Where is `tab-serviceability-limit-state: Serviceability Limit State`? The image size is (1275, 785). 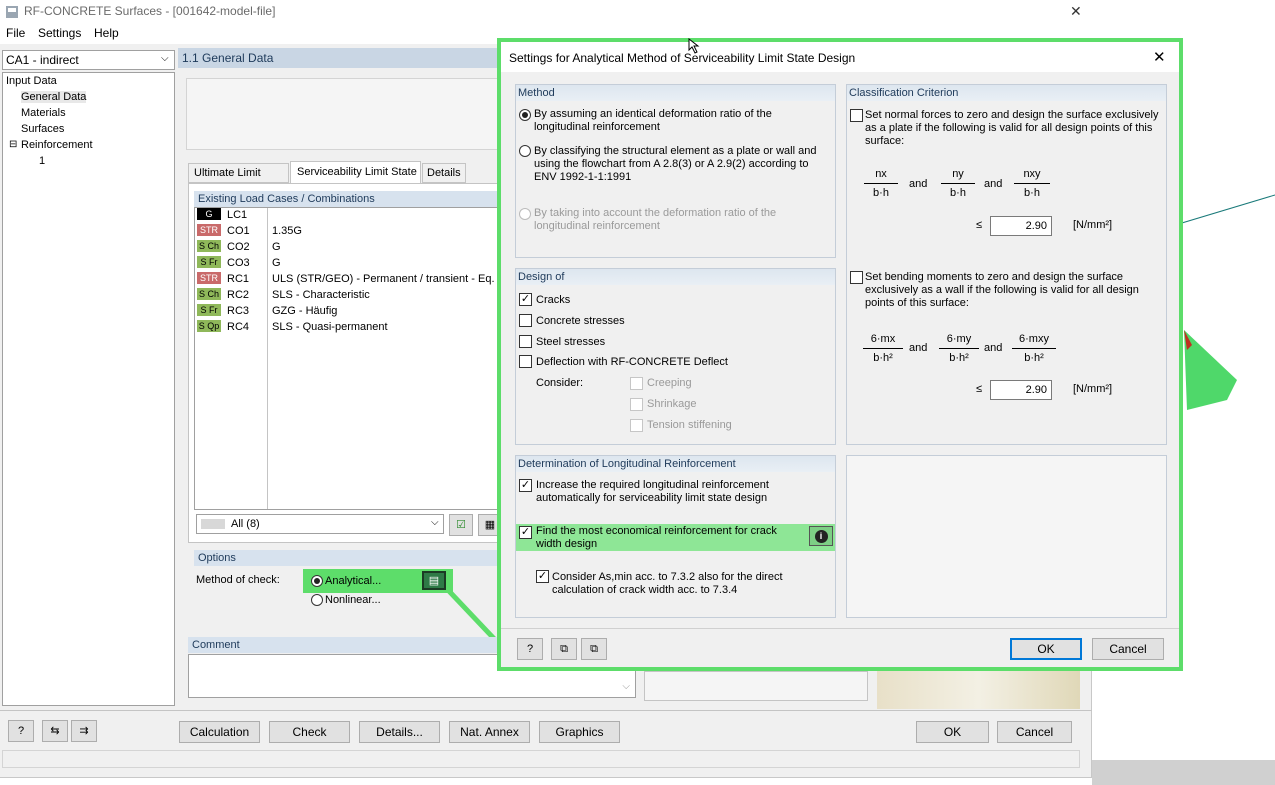
tab-serviceability-limit-state: Serviceability Limit State is located at coordinates (355, 172).